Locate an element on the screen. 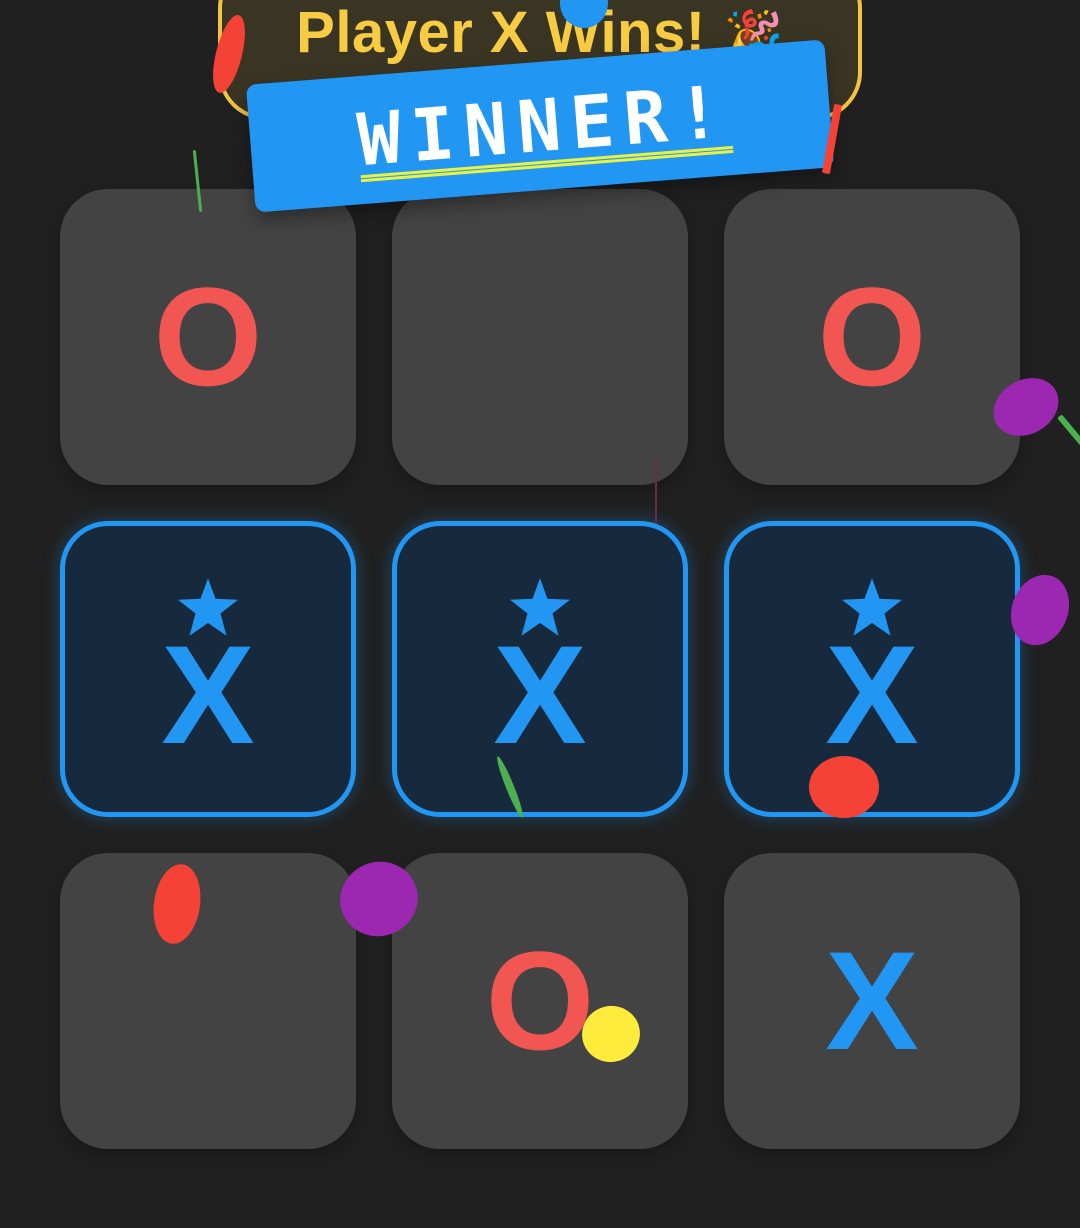 The width and height of the screenshot is (1080, 1228). cell-7: O is located at coordinates (540, 1001).